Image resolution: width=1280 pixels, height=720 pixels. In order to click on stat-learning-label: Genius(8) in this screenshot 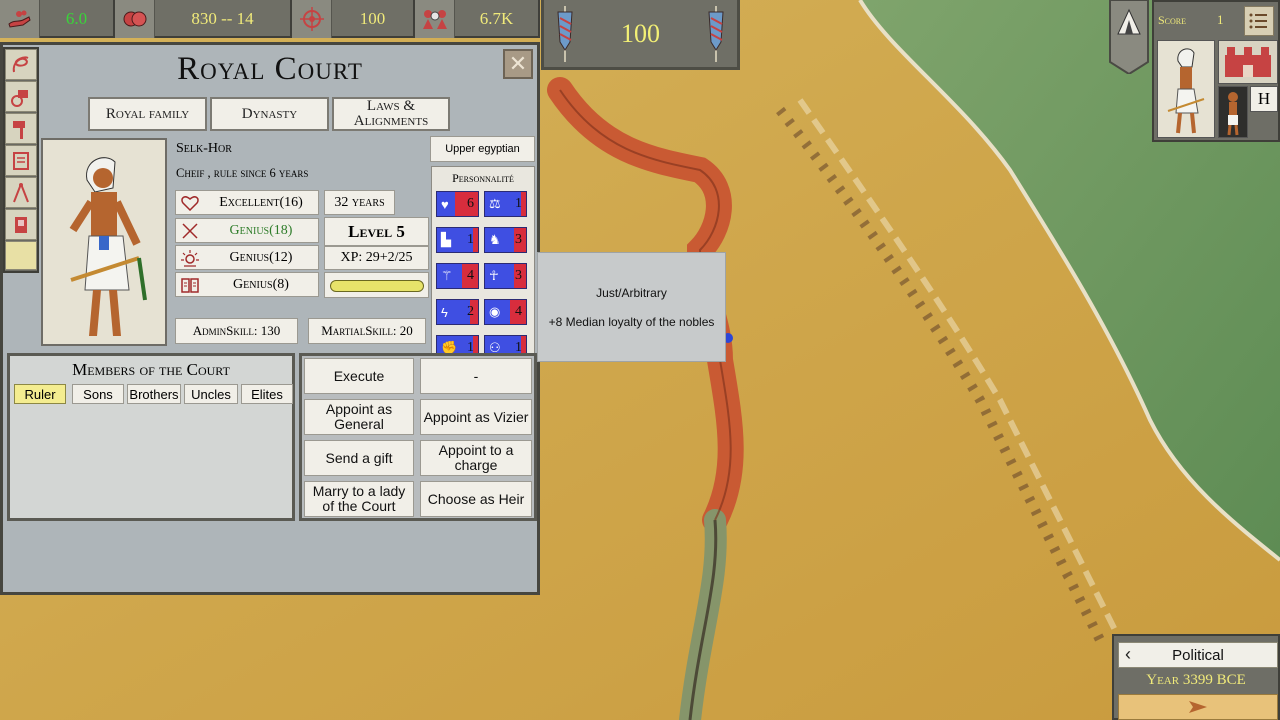, I will do `click(261, 284)`.